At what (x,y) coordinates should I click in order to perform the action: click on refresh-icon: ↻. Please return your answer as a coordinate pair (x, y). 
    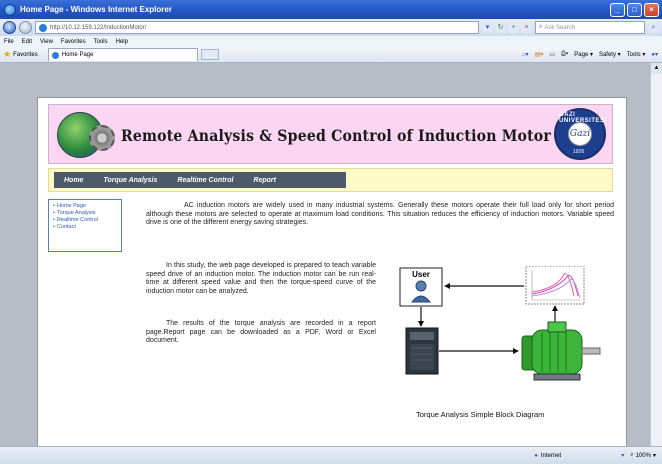
    Looking at the image, I should click on (500, 27).